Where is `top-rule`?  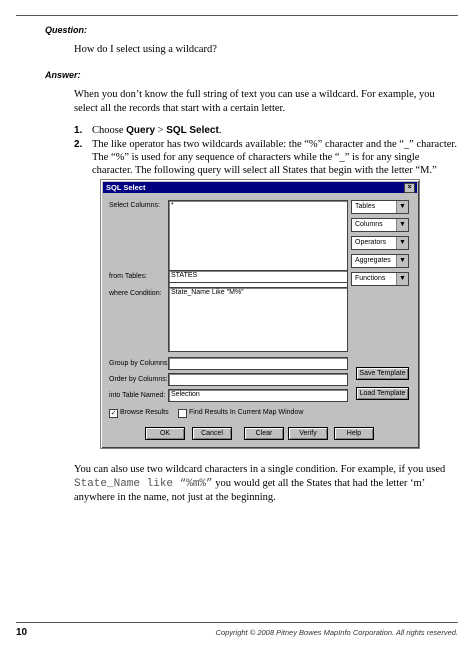 top-rule is located at coordinates (237, 15).